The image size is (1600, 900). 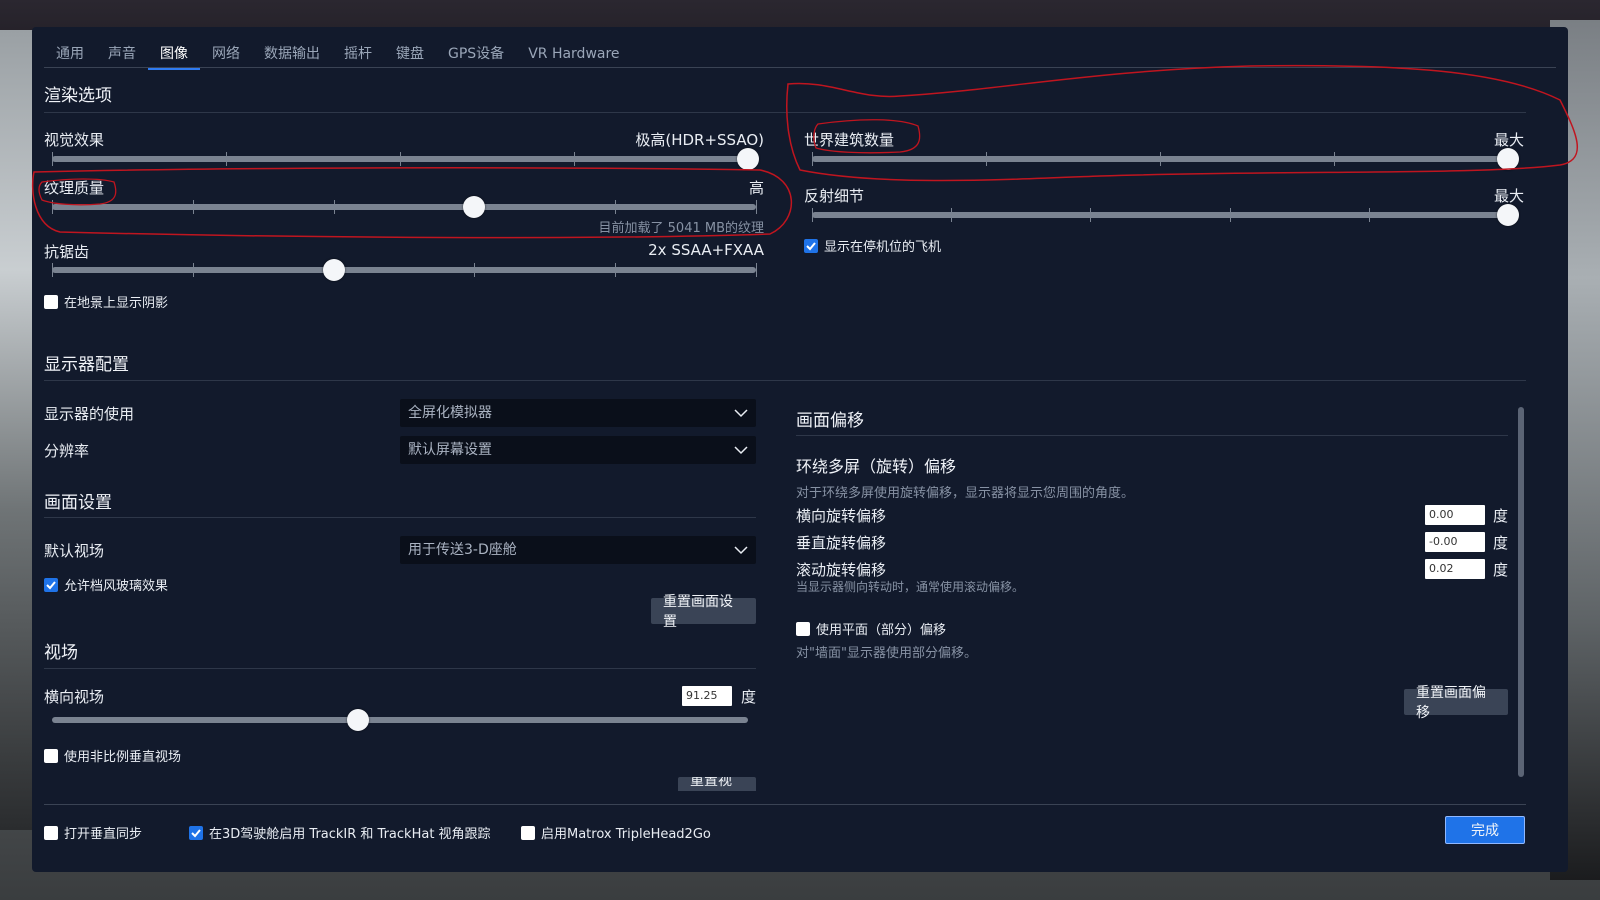 I want to click on trackir-checkbox: 在3D驾驶舱启用 TrackIR 和 TrackHat 视角跟踪, so click(x=340, y=832).